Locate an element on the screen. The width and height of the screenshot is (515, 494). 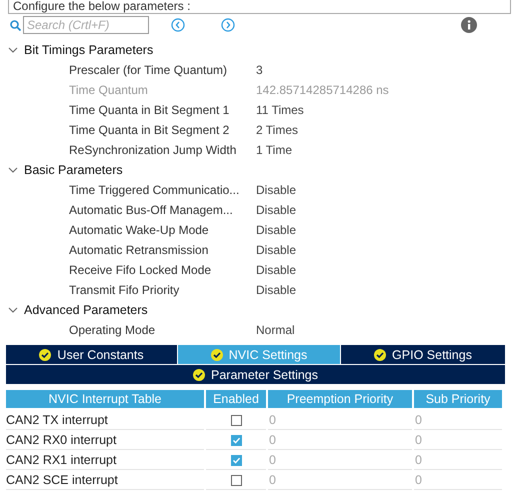
interrupt-name: CAN2 RX0 interrupt is located at coordinates (105, 440).